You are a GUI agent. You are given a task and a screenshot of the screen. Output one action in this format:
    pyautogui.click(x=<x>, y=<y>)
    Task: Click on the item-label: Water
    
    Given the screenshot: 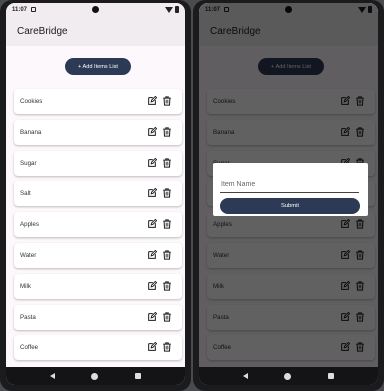 What is the action you would take?
    pyautogui.click(x=28, y=255)
    